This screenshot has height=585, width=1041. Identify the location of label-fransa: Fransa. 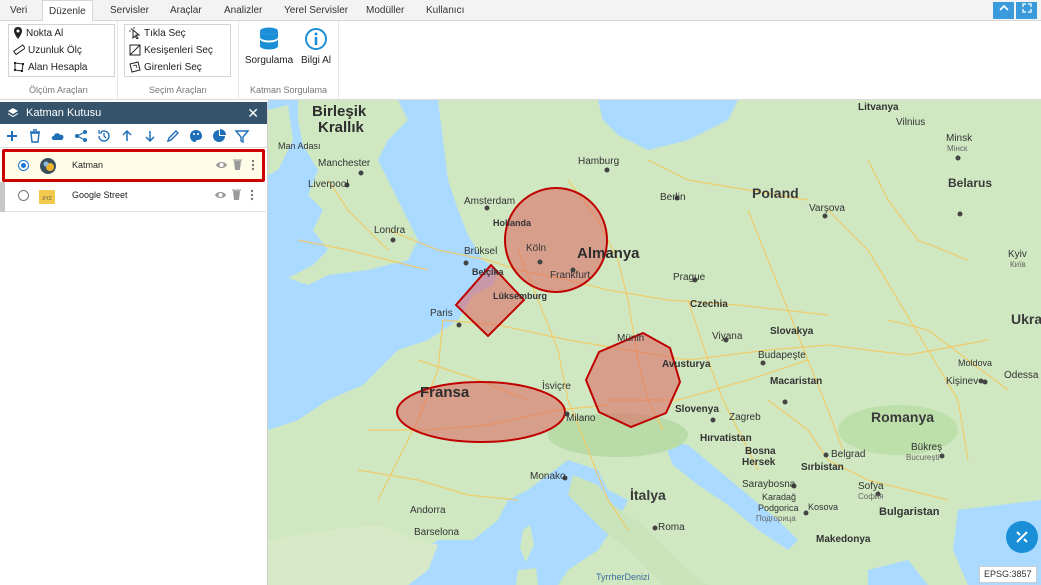
(445, 392).